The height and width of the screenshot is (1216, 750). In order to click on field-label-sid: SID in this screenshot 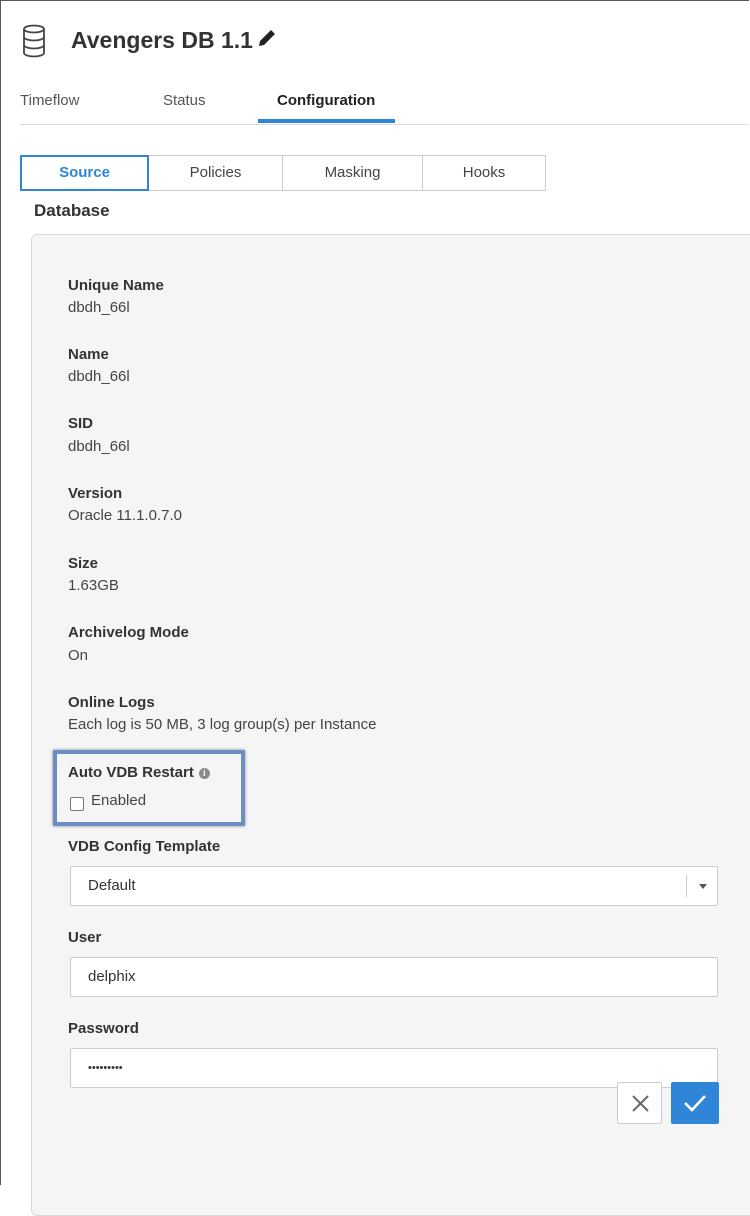, I will do `click(81, 423)`.